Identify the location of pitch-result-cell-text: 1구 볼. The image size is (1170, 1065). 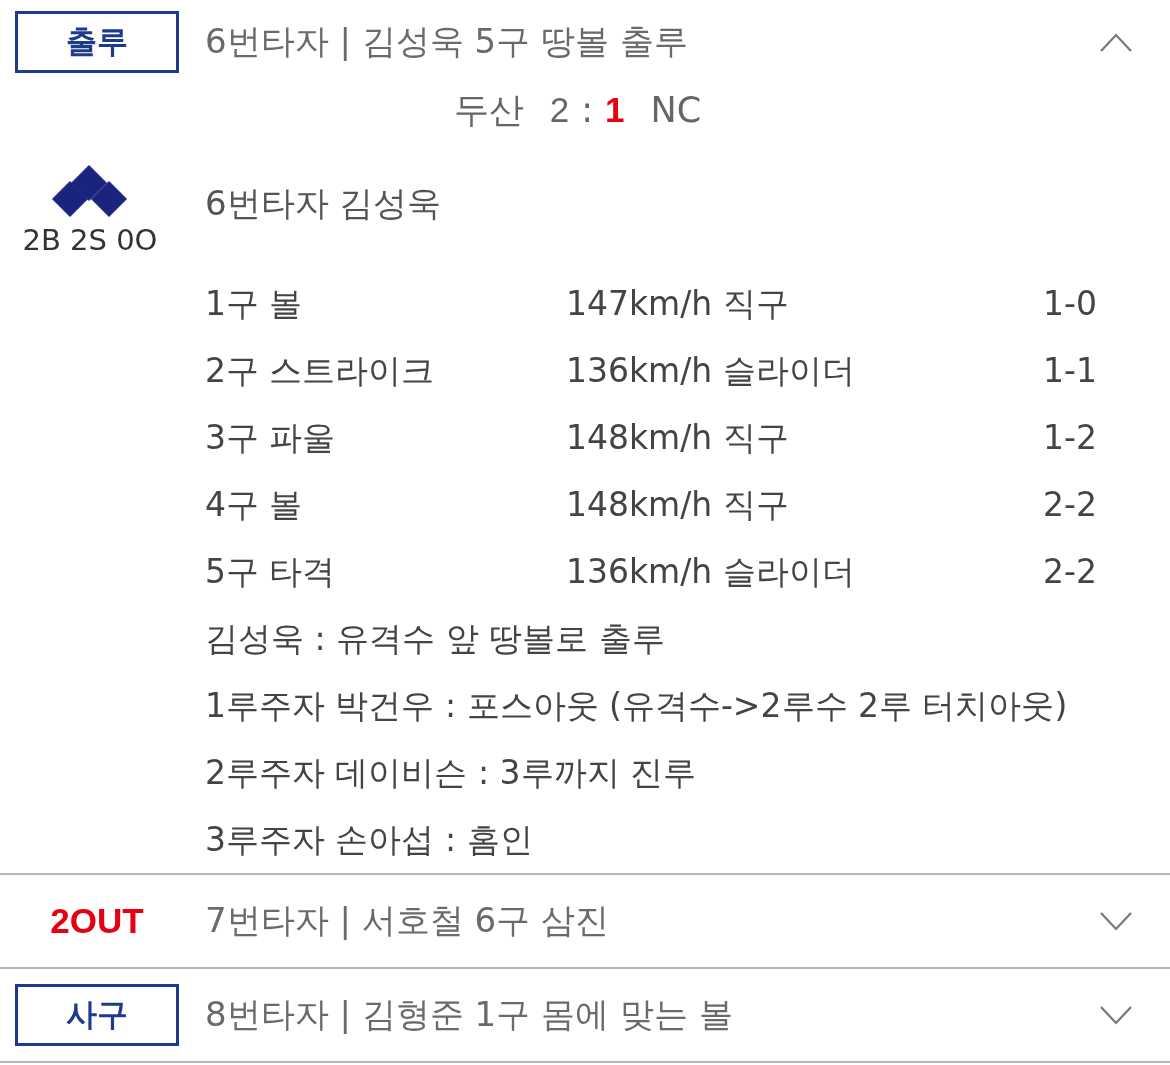
(254, 304).